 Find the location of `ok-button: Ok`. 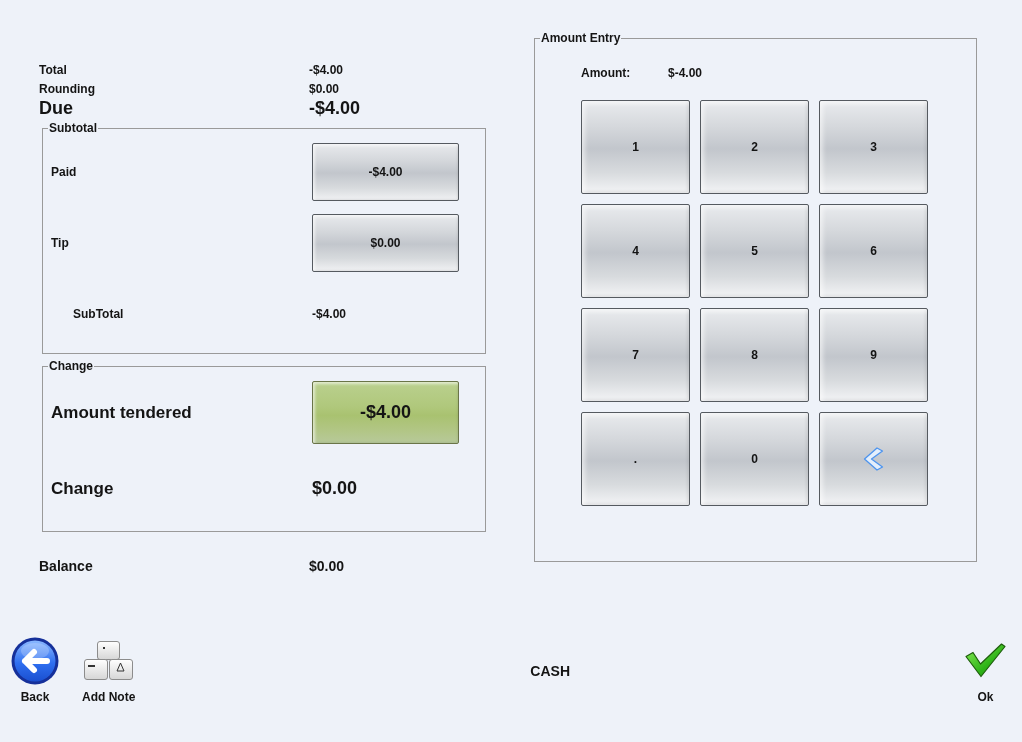

ok-button: Ok is located at coordinates (985, 670).